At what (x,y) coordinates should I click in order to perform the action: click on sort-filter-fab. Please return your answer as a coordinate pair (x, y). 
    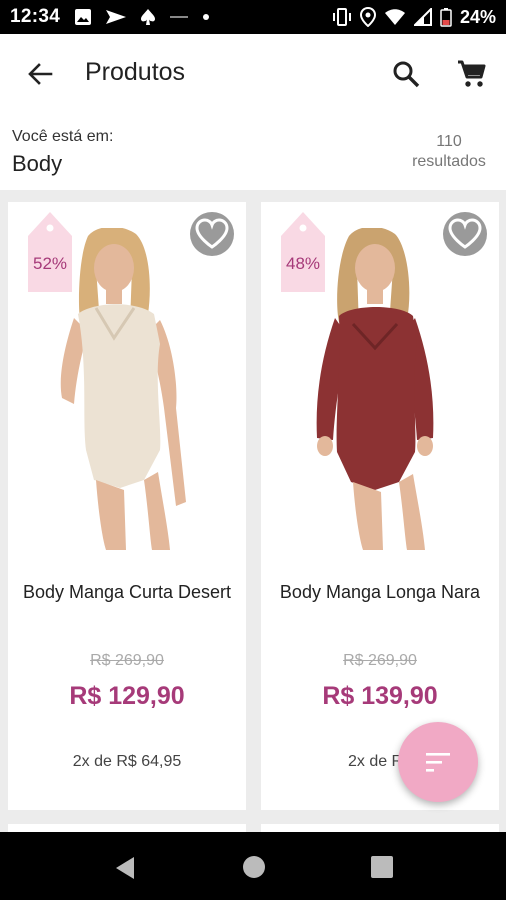
    Looking at the image, I should click on (438, 762).